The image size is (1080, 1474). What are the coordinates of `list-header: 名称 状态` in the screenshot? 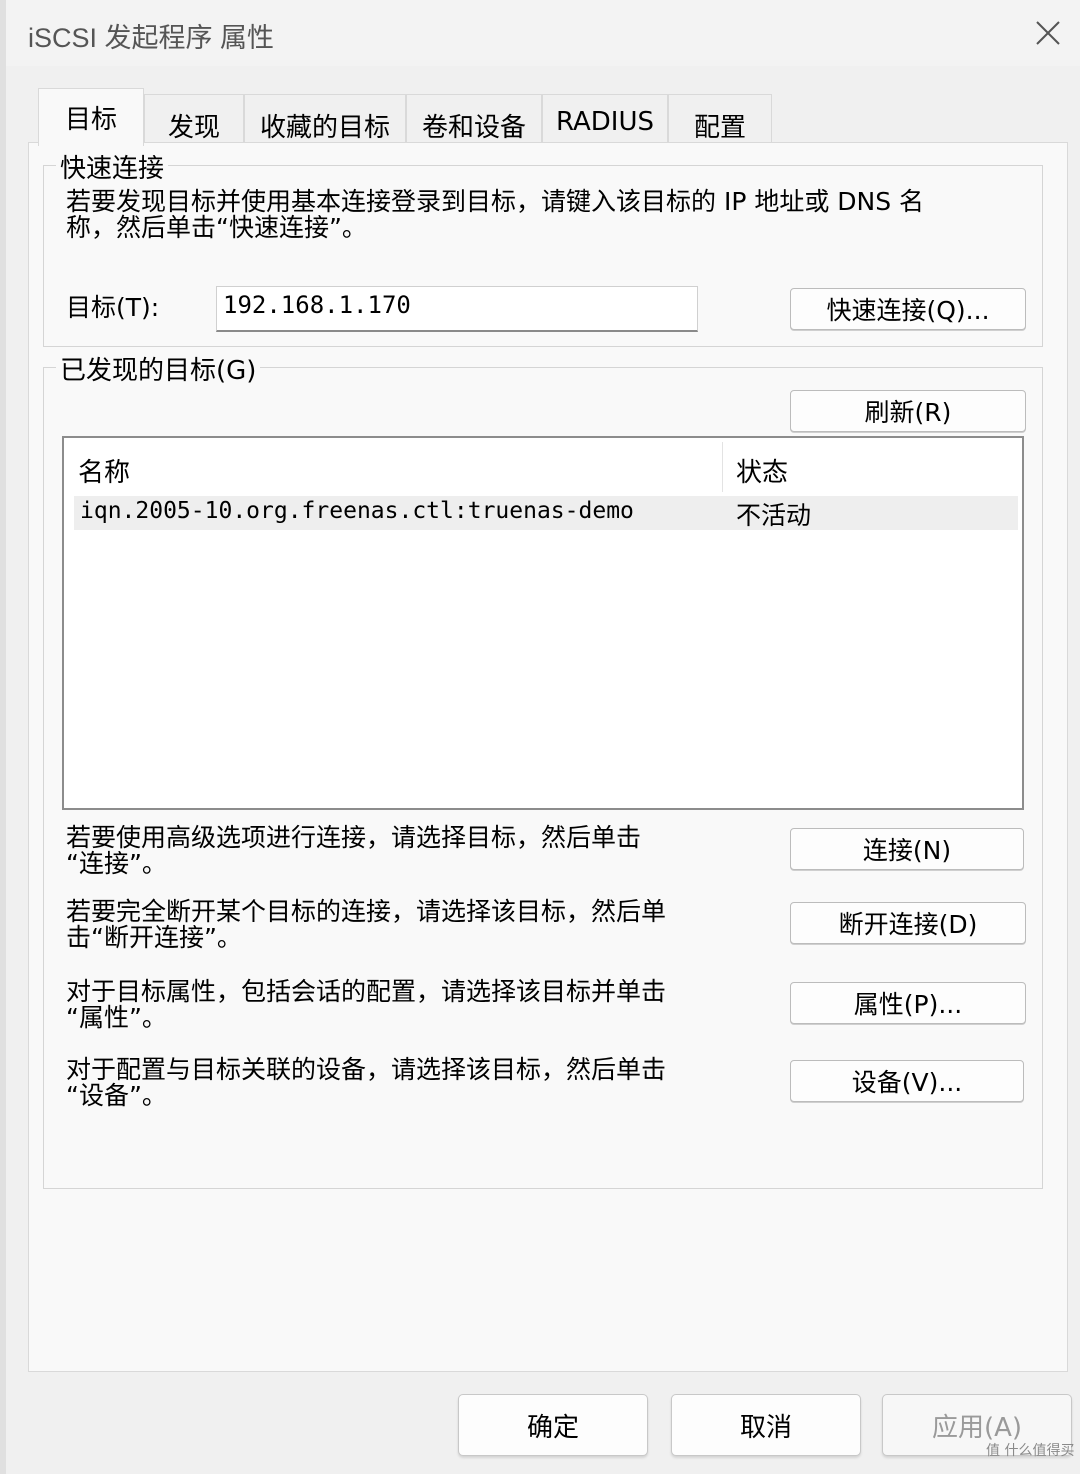 It's located at (543, 465).